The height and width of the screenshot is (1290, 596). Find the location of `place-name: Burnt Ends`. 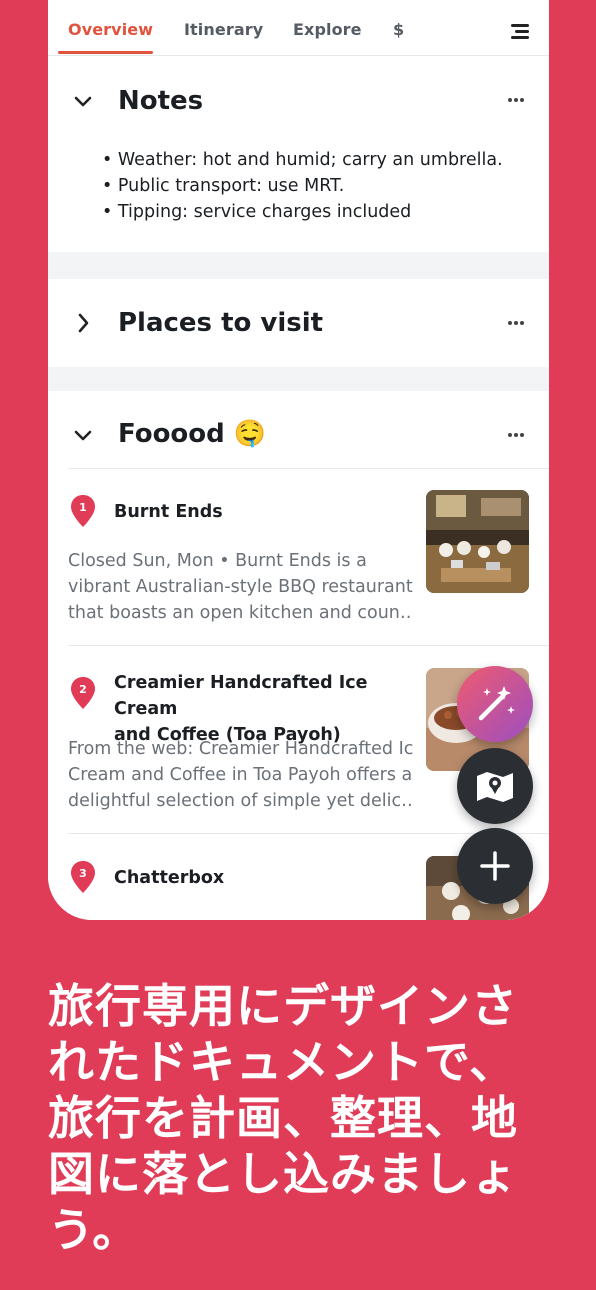

place-name: Burnt Ends is located at coordinates (168, 512).